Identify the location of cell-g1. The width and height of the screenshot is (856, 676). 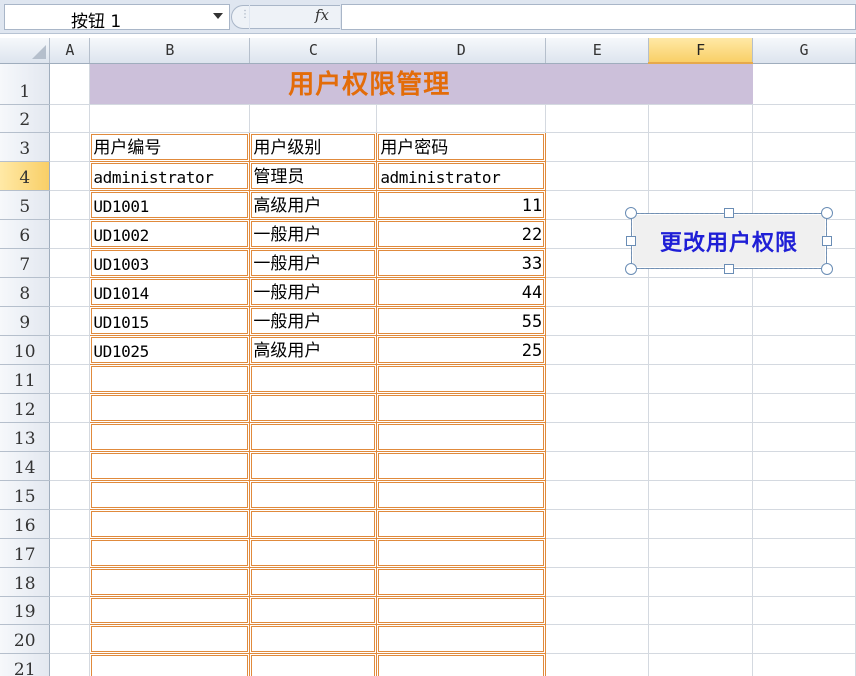
(804, 84).